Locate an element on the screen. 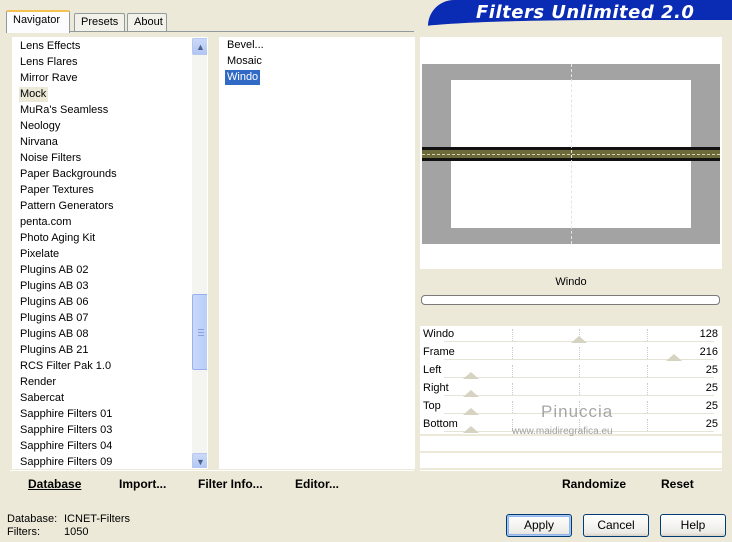 The image size is (732, 542). cancel-button: Cancel is located at coordinates (616, 525).